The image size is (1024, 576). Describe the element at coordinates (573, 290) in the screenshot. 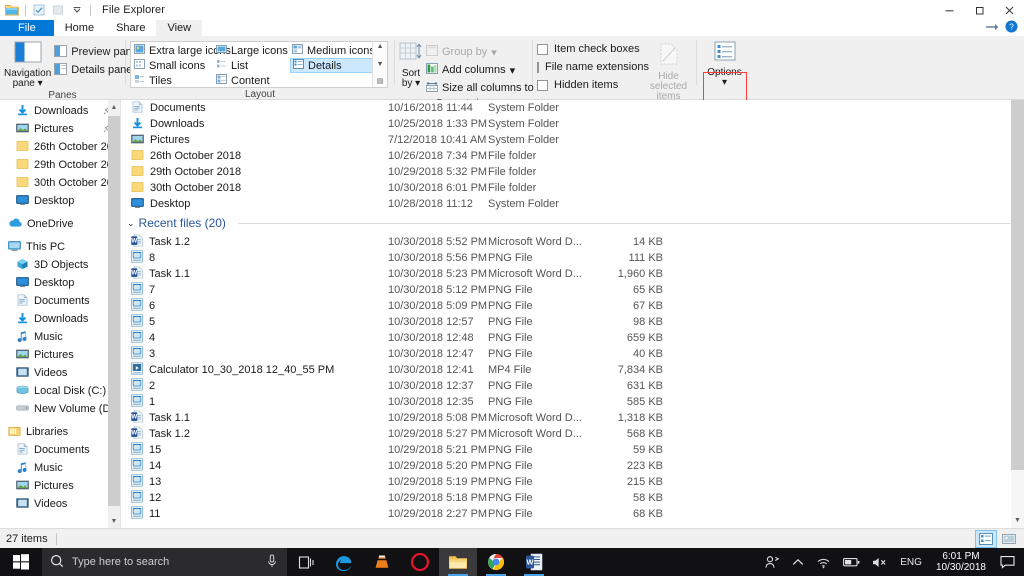

I see `table-row: 7 10/30/2018 5:12 PM PNG File 65 KB` at that location.